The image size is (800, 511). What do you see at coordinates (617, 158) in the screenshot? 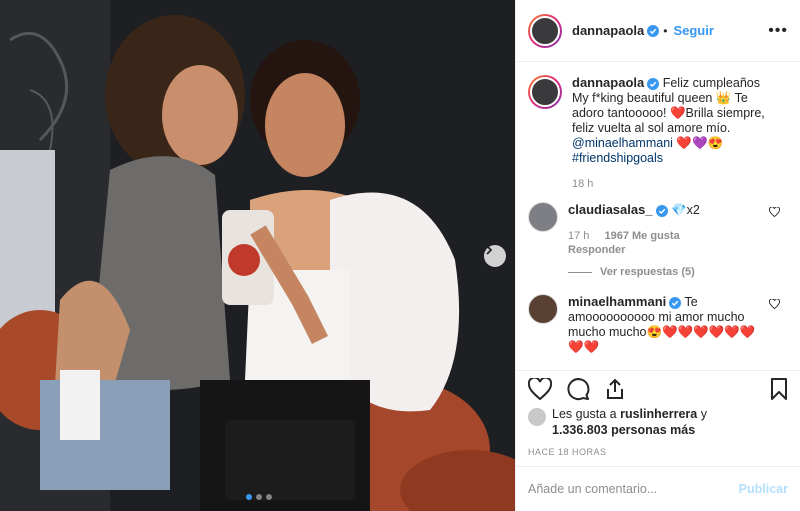
I see `caption-hashtag-link: #friendshipgoals` at bounding box center [617, 158].